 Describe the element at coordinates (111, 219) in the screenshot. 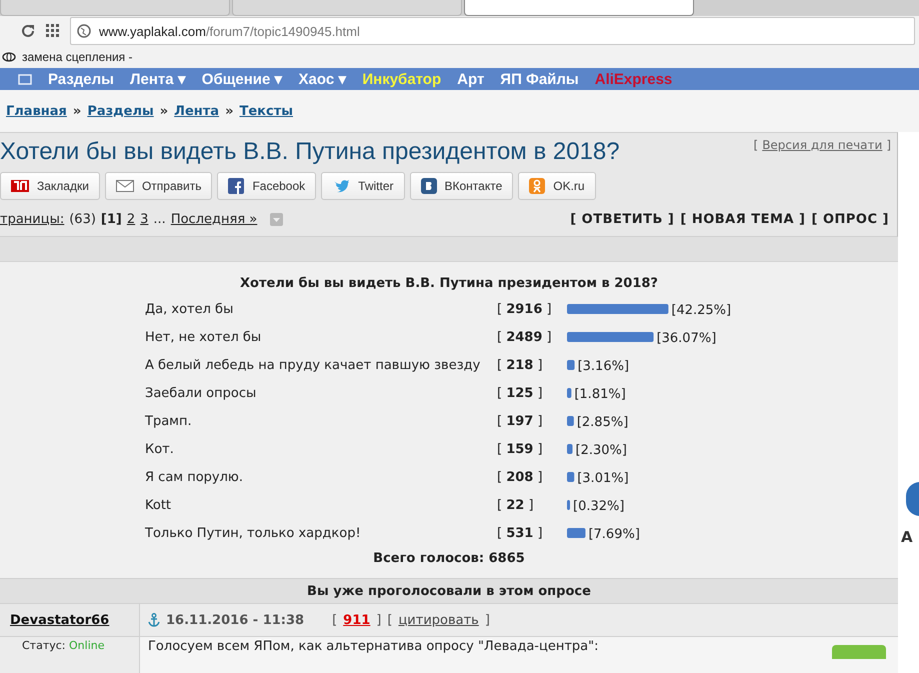

I see `current-page: [1]` at that location.